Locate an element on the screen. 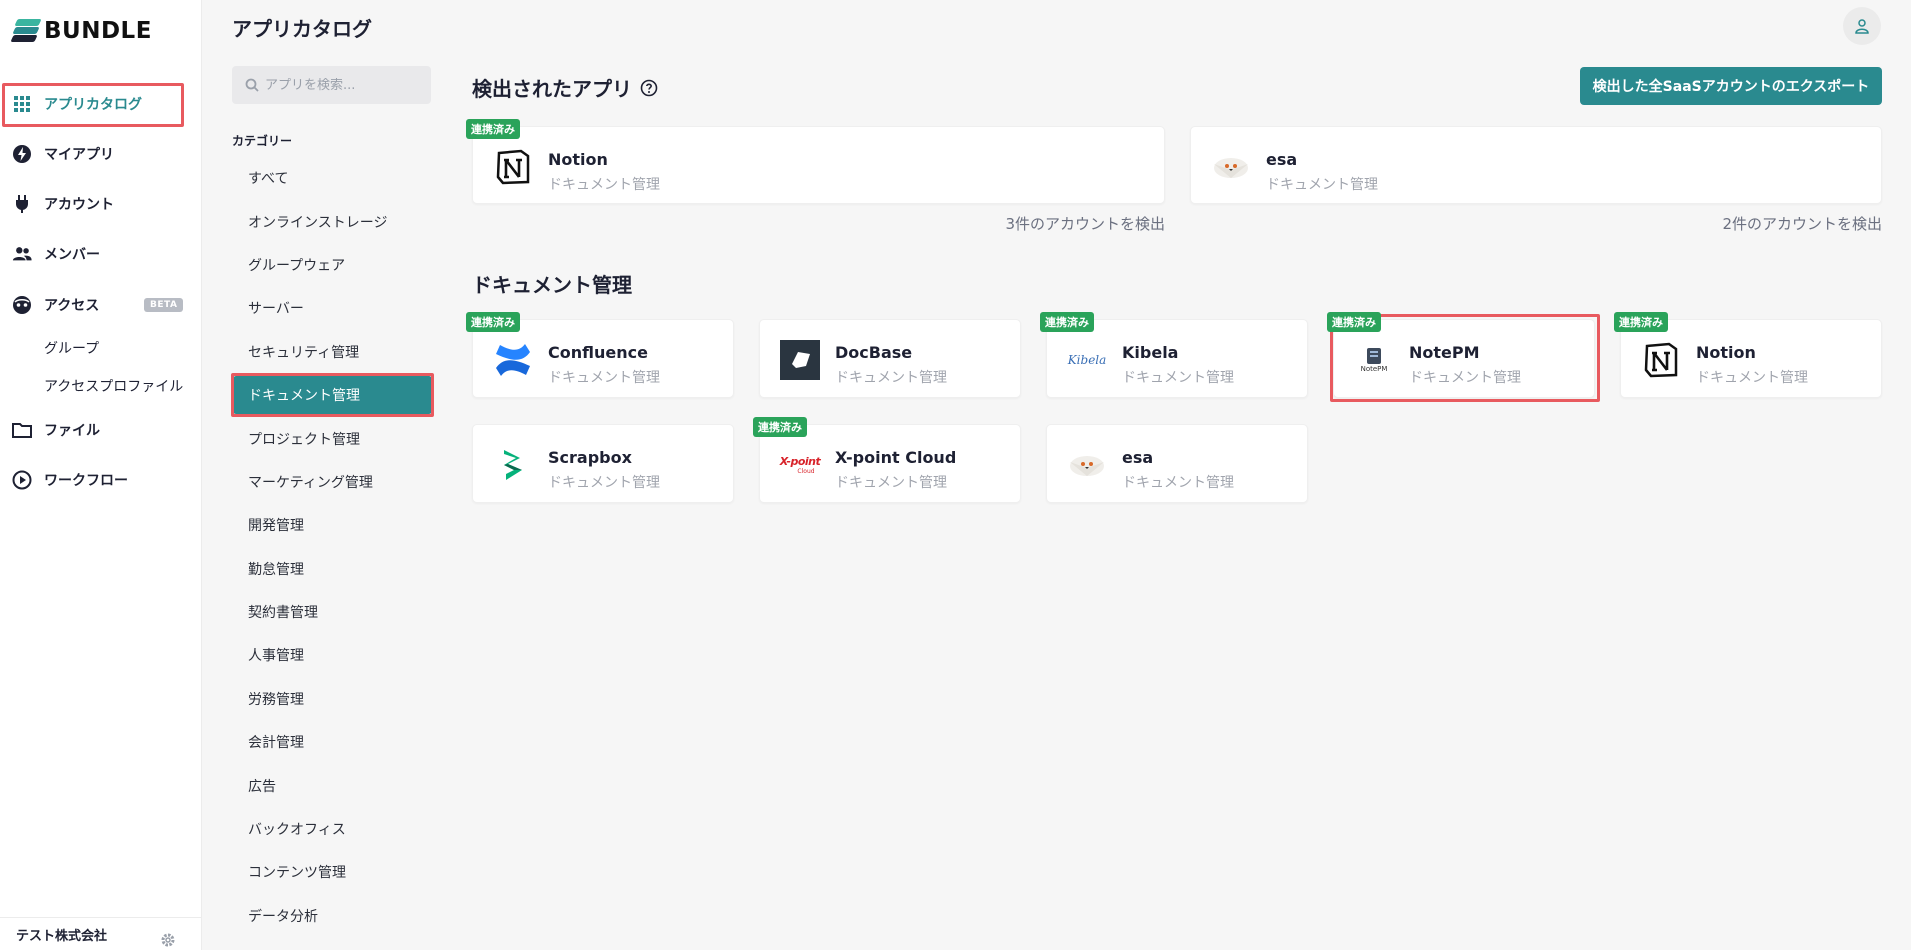 The width and height of the screenshot is (1911, 950). app-name: NotePM is located at coordinates (1444, 352).